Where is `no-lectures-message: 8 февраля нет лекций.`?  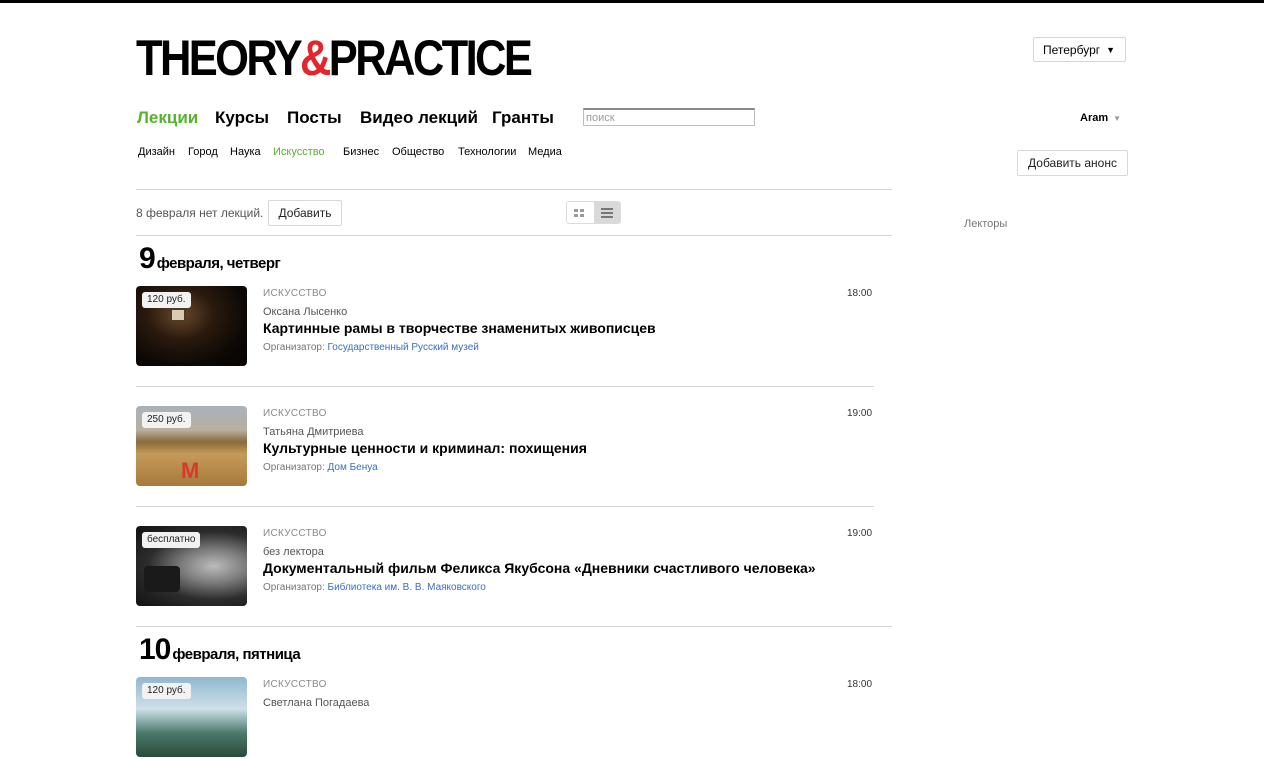 no-lectures-message: 8 февраля нет лекций. is located at coordinates (200, 213).